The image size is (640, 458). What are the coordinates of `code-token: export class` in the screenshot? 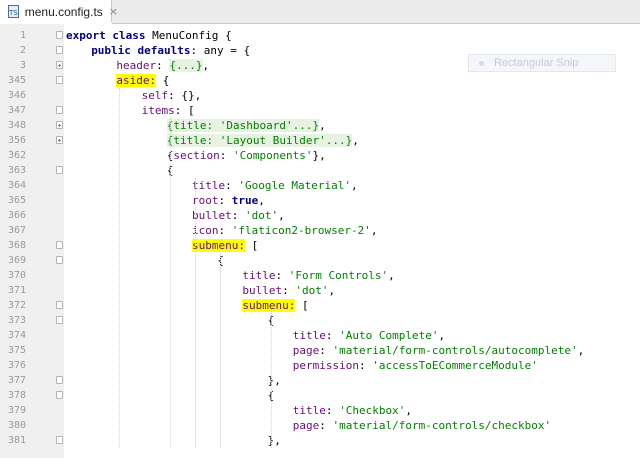 It's located at (109, 35).